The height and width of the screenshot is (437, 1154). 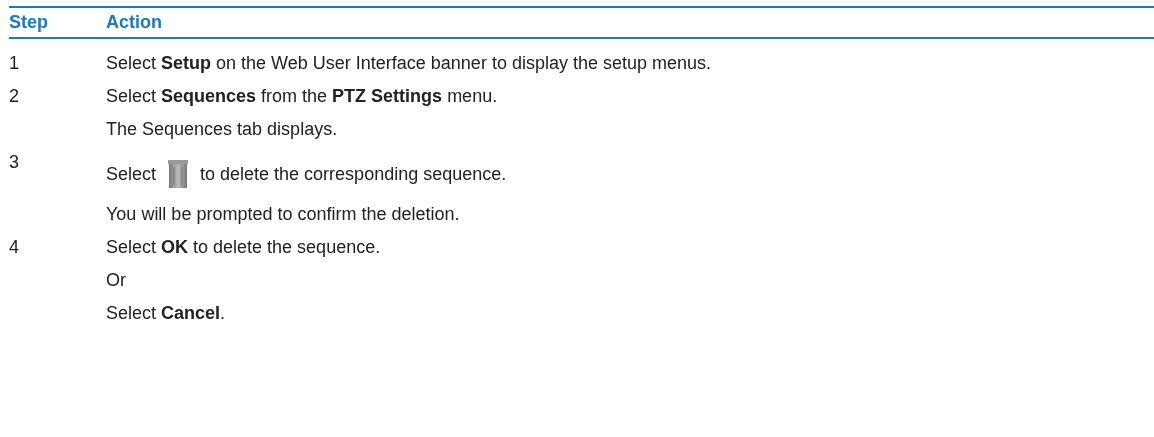 What do you see at coordinates (131, 174) in the screenshot?
I see `instruction-text: Select` at bounding box center [131, 174].